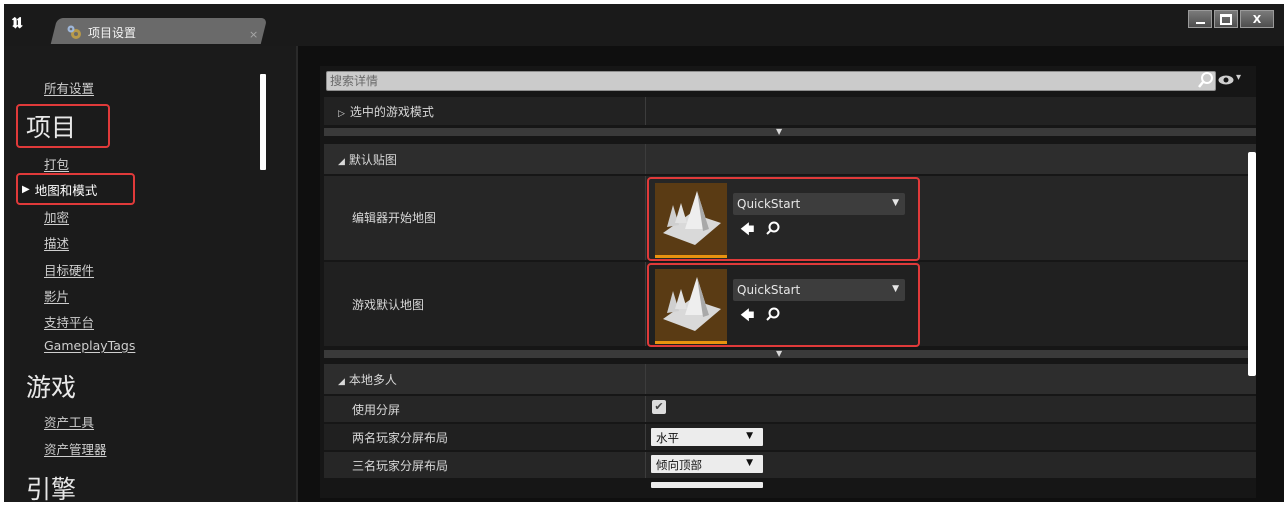 The height and width of the screenshot is (505, 1287). What do you see at coordinates (1226, 19) in the screenshot?
I see `maximize-button` at bounding box center [1226, 19].